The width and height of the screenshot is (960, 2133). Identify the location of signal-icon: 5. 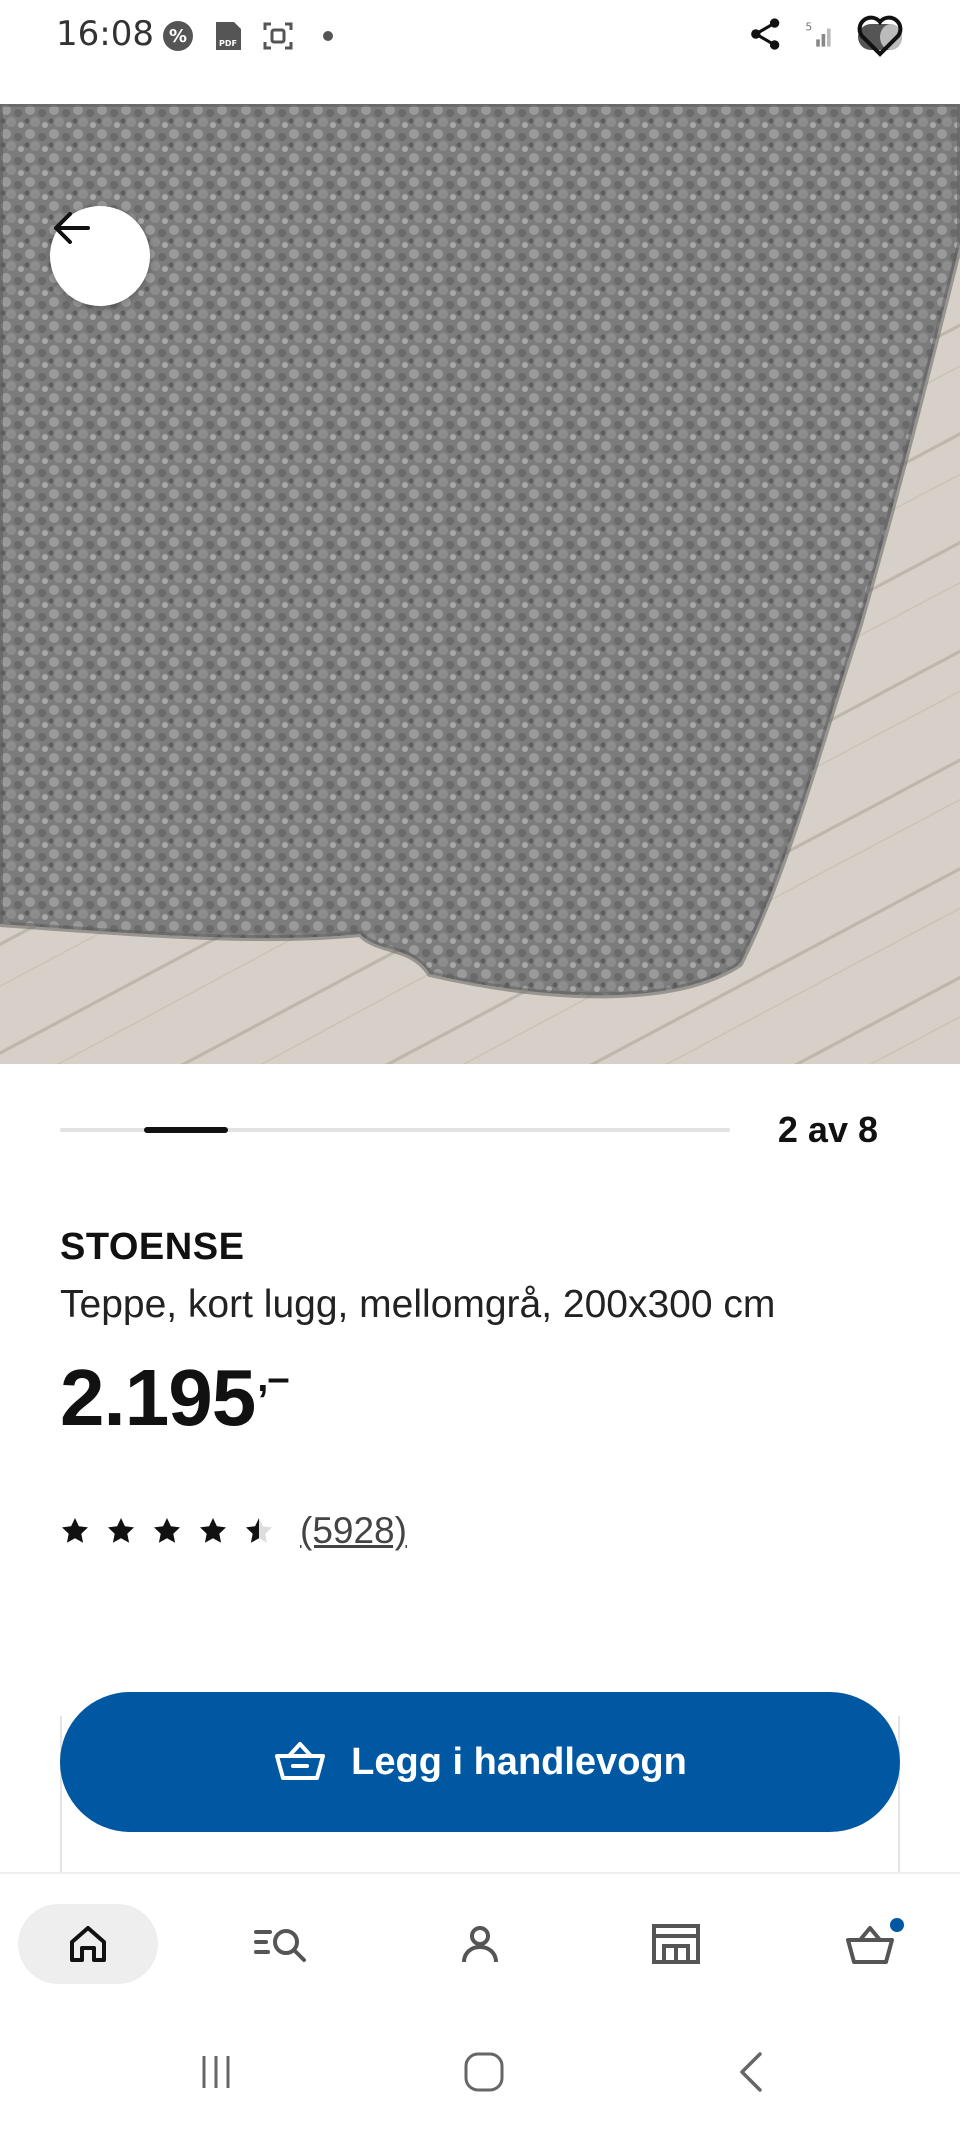
(818, 34).